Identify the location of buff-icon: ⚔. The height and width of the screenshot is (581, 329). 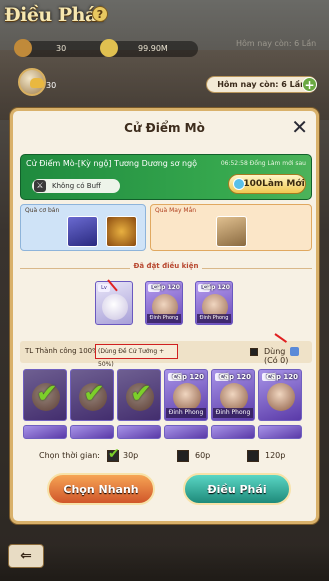
(40, 186).